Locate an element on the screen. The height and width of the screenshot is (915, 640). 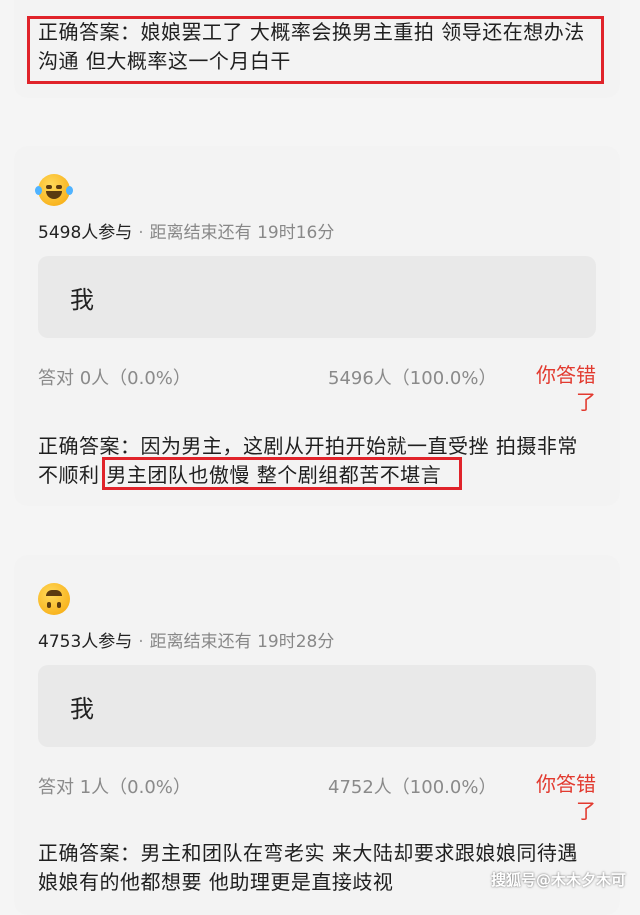
participants-info: 5498人参与 · 距离结束还有 19时16分 is located at coordinates (186, 230).